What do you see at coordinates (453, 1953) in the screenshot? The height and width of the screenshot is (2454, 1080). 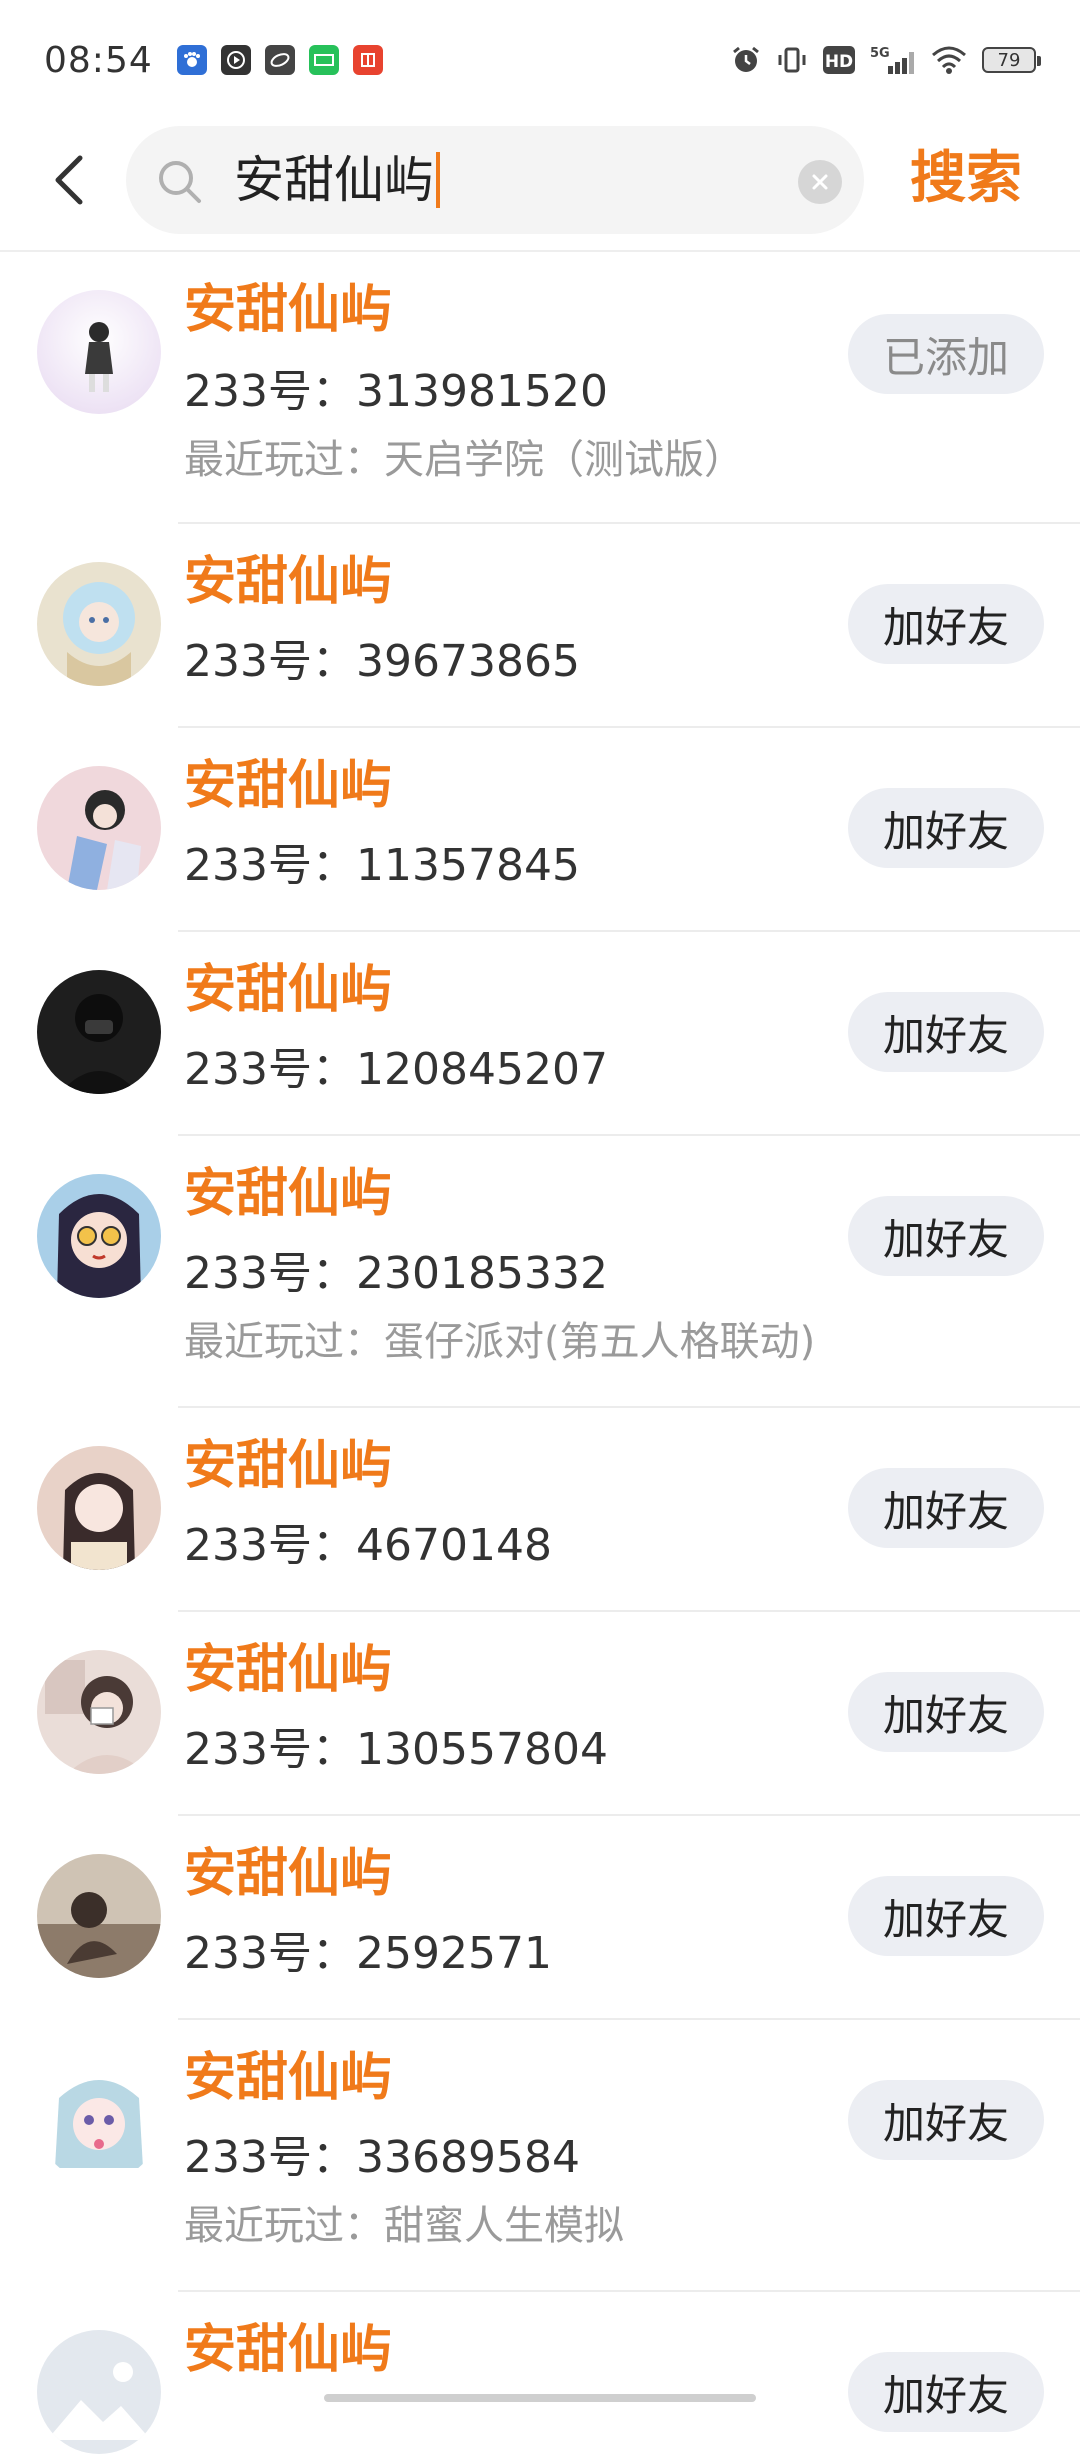 I see `result-id-value: 2592571` at bounding box center [453, 1953].